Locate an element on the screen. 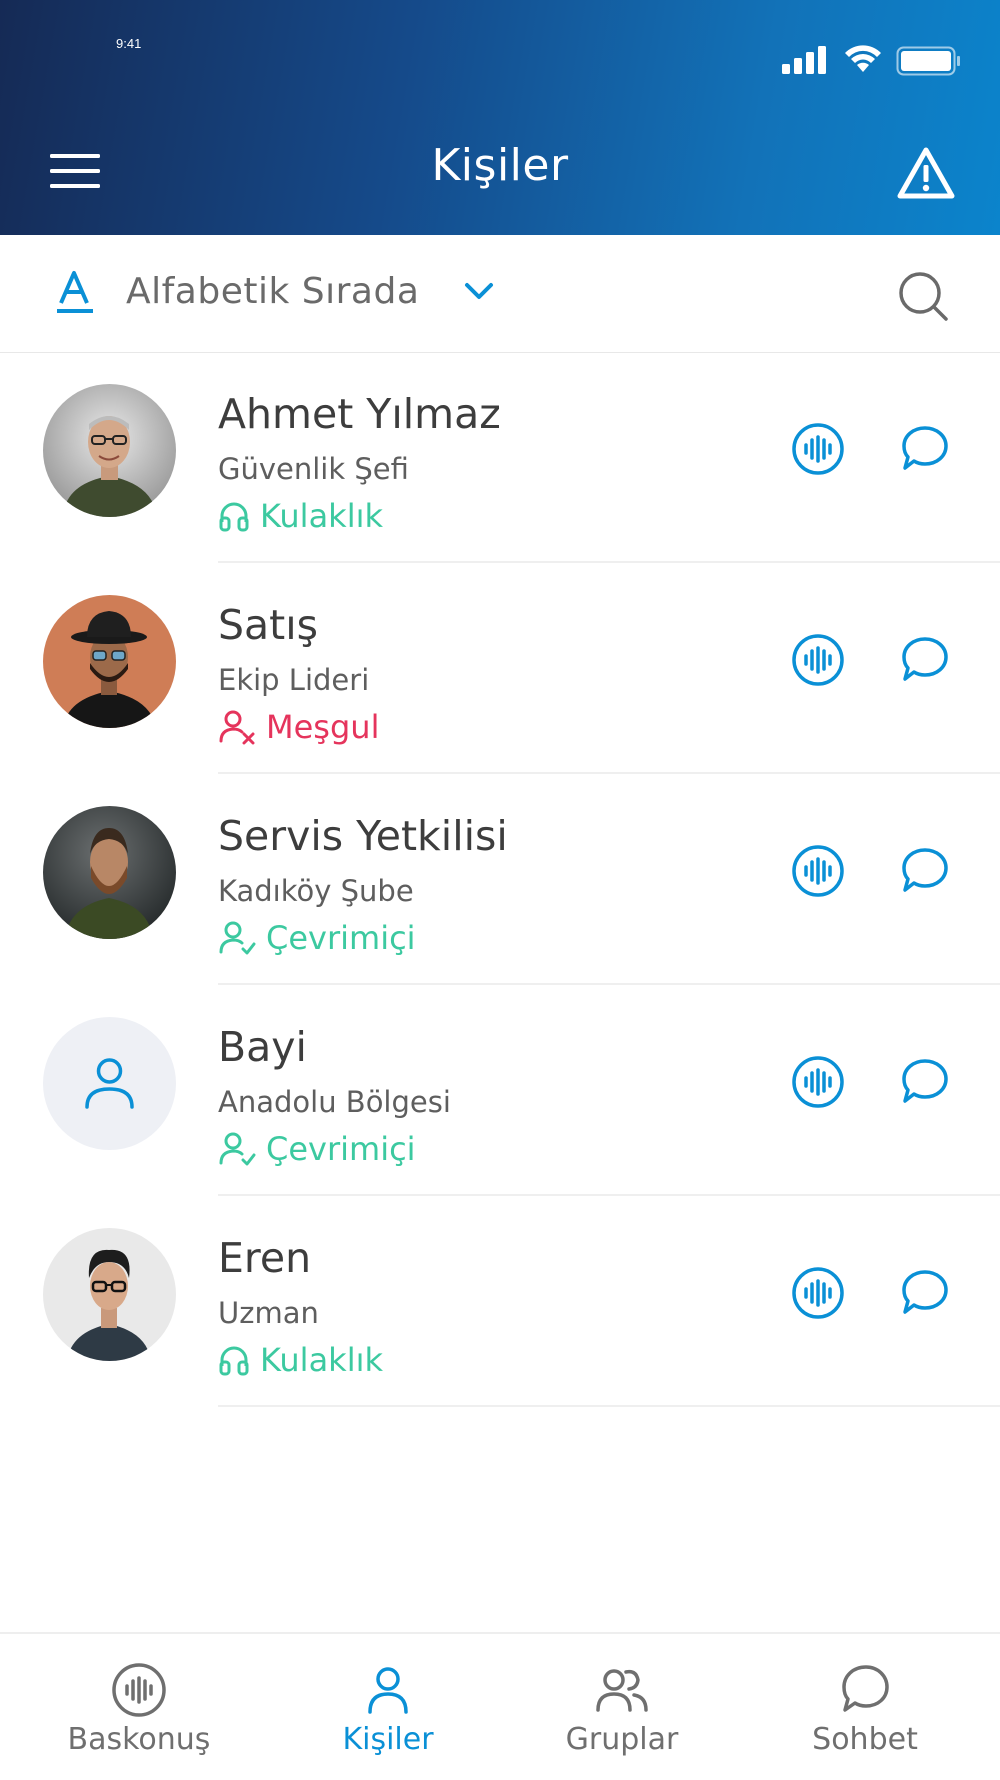 This screenshot has height=1780, width=1000. contact-row: Bayi Anadolu Bölgesi Çevrimiçi is located at coordinates (500, 1090).